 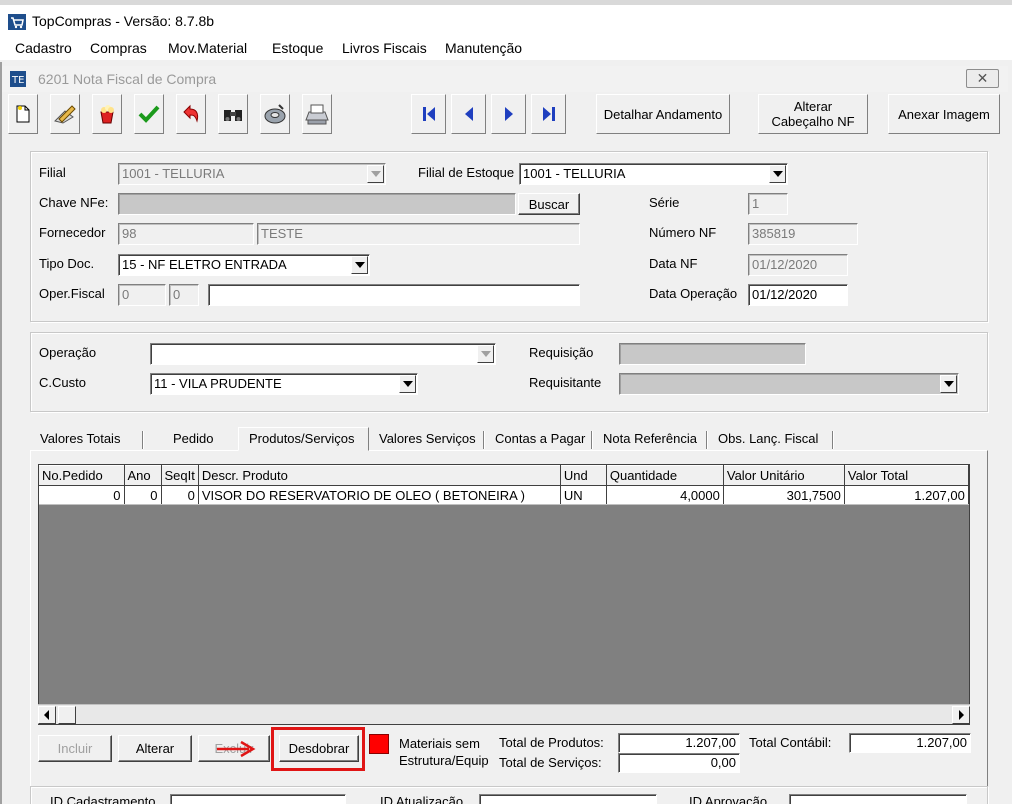 What do you see at coordinates (768, 204) in the screenshot?
I see `serie-field: 1` at bounding box center [768, 204].